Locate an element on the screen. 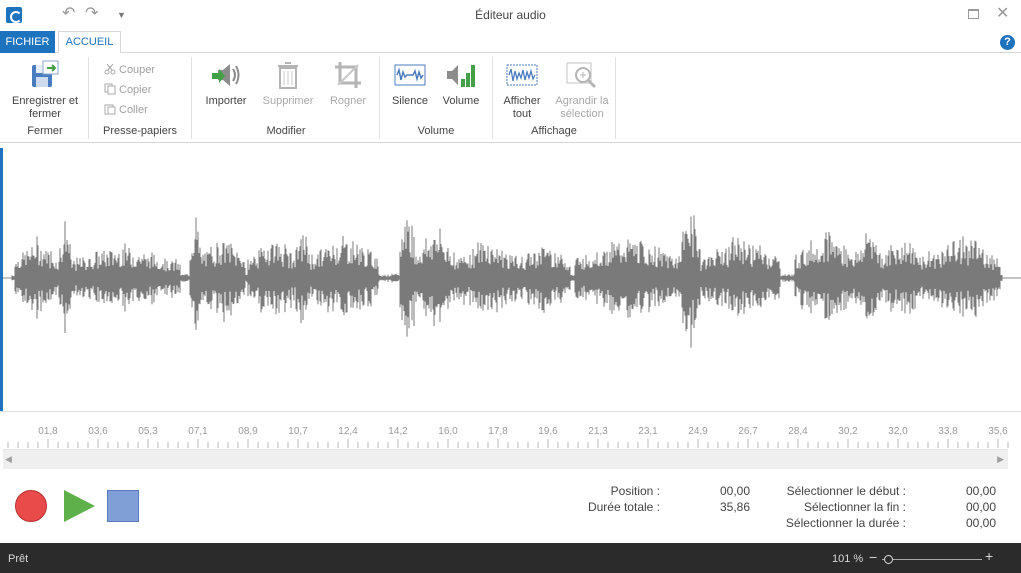  group-label-fermer: Fermer is located at coordinates (45, 131).